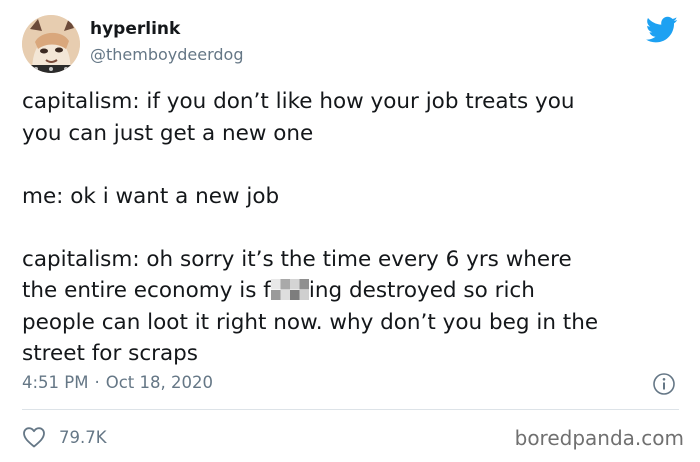 The width and height of the screenshot is (700, 462). Describe the element at coordinates (350, 409) in the screenshot. I see `divider` at that location.